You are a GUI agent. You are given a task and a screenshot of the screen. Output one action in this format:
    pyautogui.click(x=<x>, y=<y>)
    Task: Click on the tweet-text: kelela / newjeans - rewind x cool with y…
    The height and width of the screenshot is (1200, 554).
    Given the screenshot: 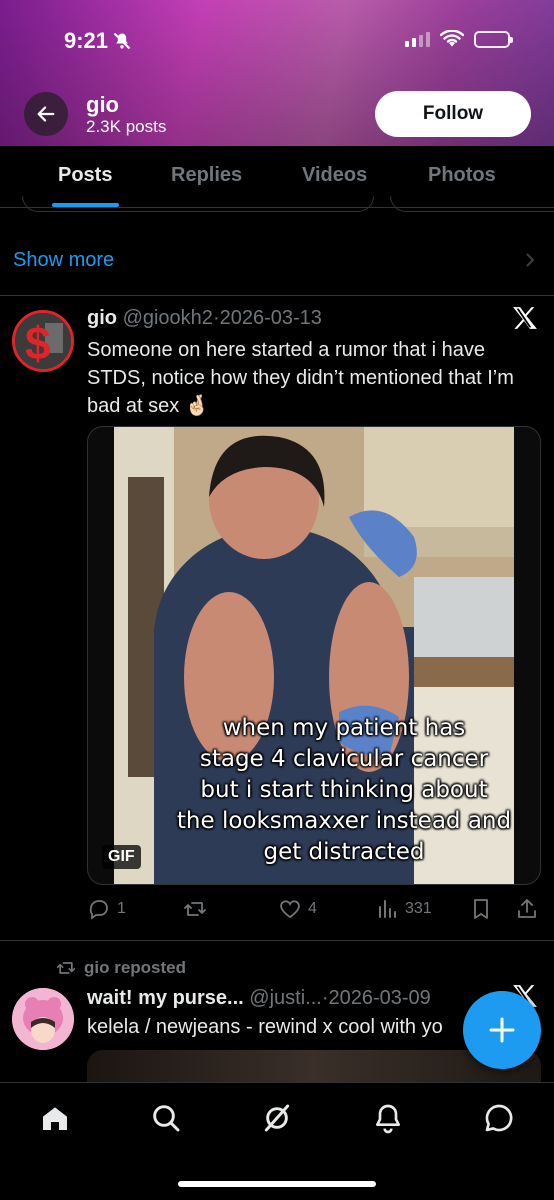 What is the action you would take?
    pyautogui.click(x=265, y=1027)
    